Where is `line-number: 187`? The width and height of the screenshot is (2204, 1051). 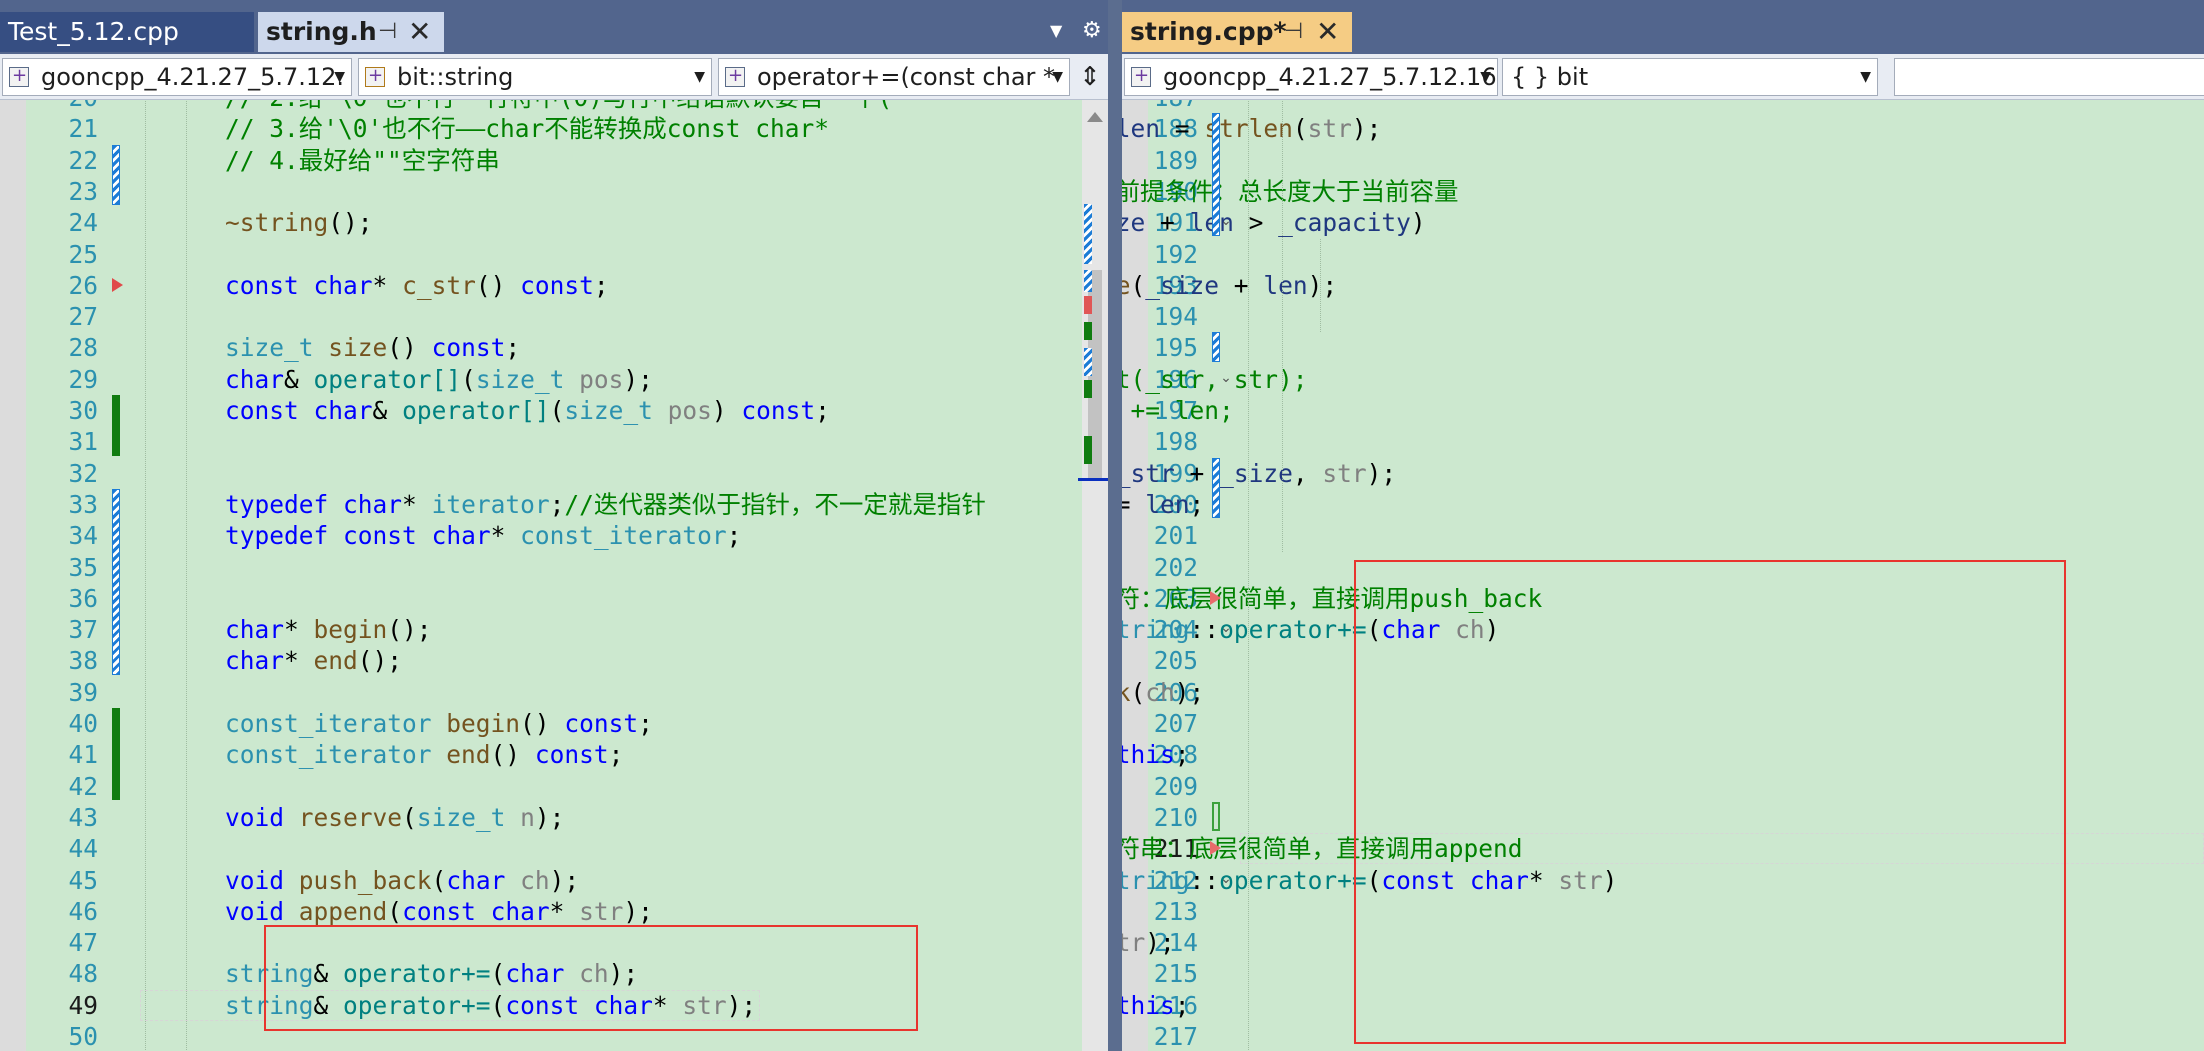
line-number: 187 is located at coordinates (1160, 106).